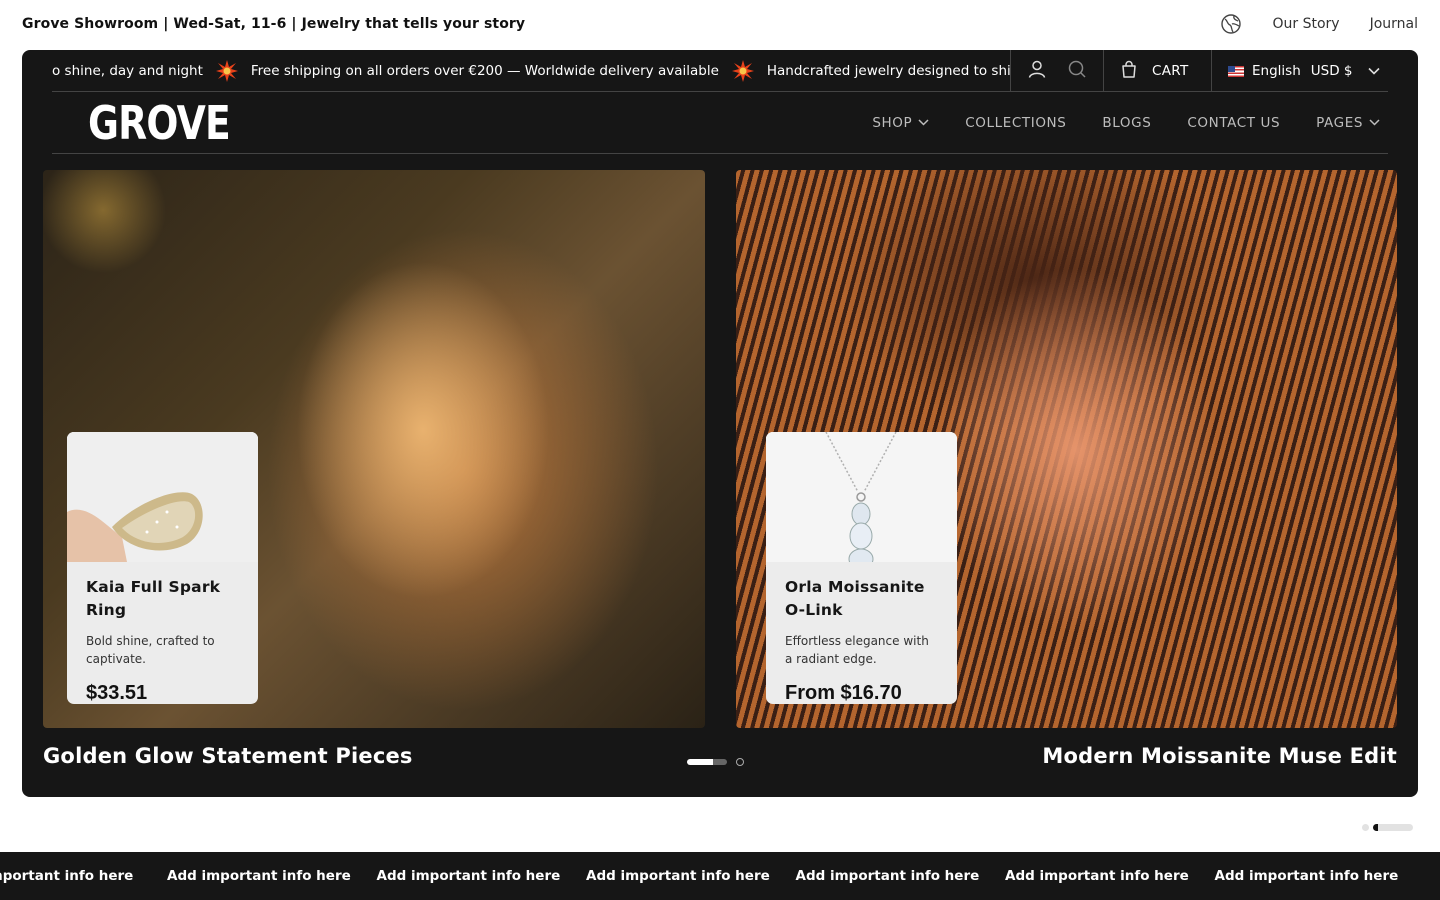 This screenshot has height=900, width=1440. I want to click on product-description: Bold shine, crafted to captivate., so click(150, 650).